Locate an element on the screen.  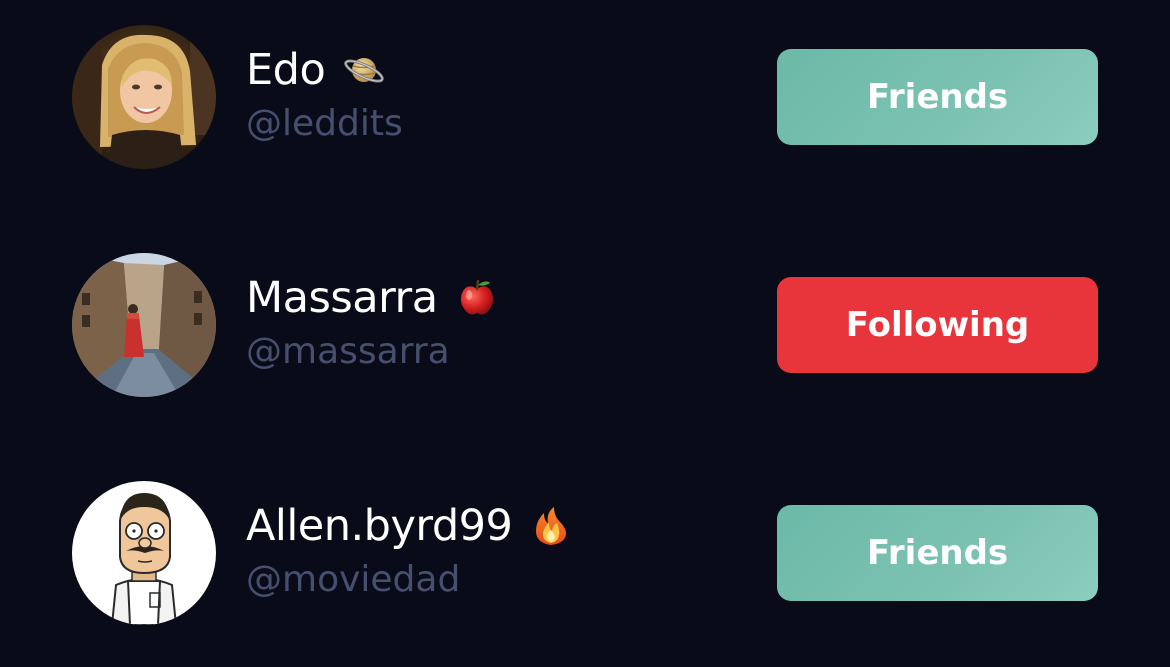
name-line: Massarra is located at coordinates (372, 298).